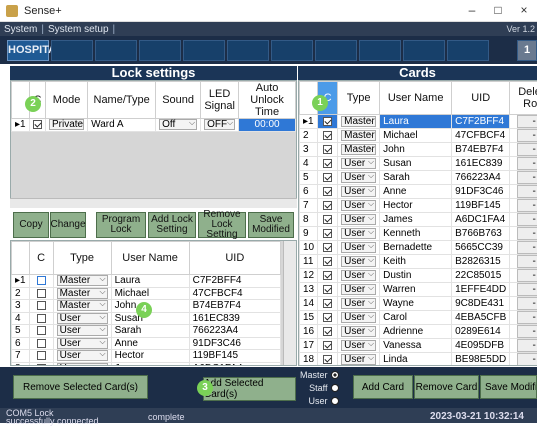 The image size is (537, 426). What do you see at coordinates (481, 360) in the screenshot?
I see `uid-cell: BE98E5DD` at bounding box center [481, 360].